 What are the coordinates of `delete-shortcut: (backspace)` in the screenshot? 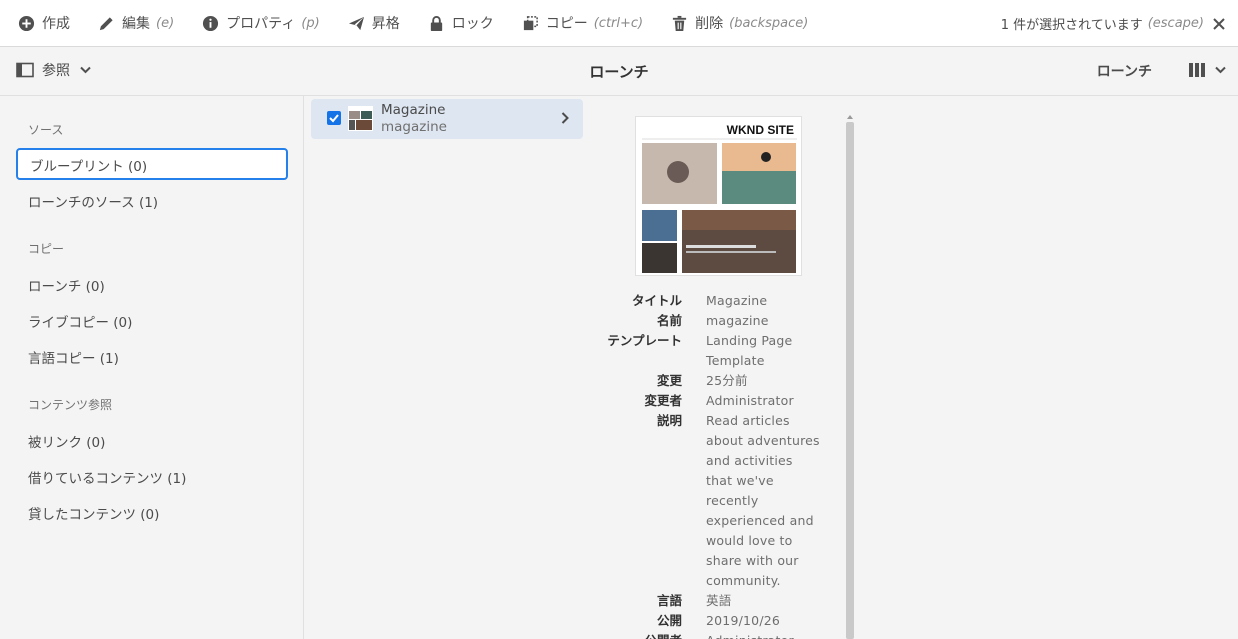 It's located at (769, 23).